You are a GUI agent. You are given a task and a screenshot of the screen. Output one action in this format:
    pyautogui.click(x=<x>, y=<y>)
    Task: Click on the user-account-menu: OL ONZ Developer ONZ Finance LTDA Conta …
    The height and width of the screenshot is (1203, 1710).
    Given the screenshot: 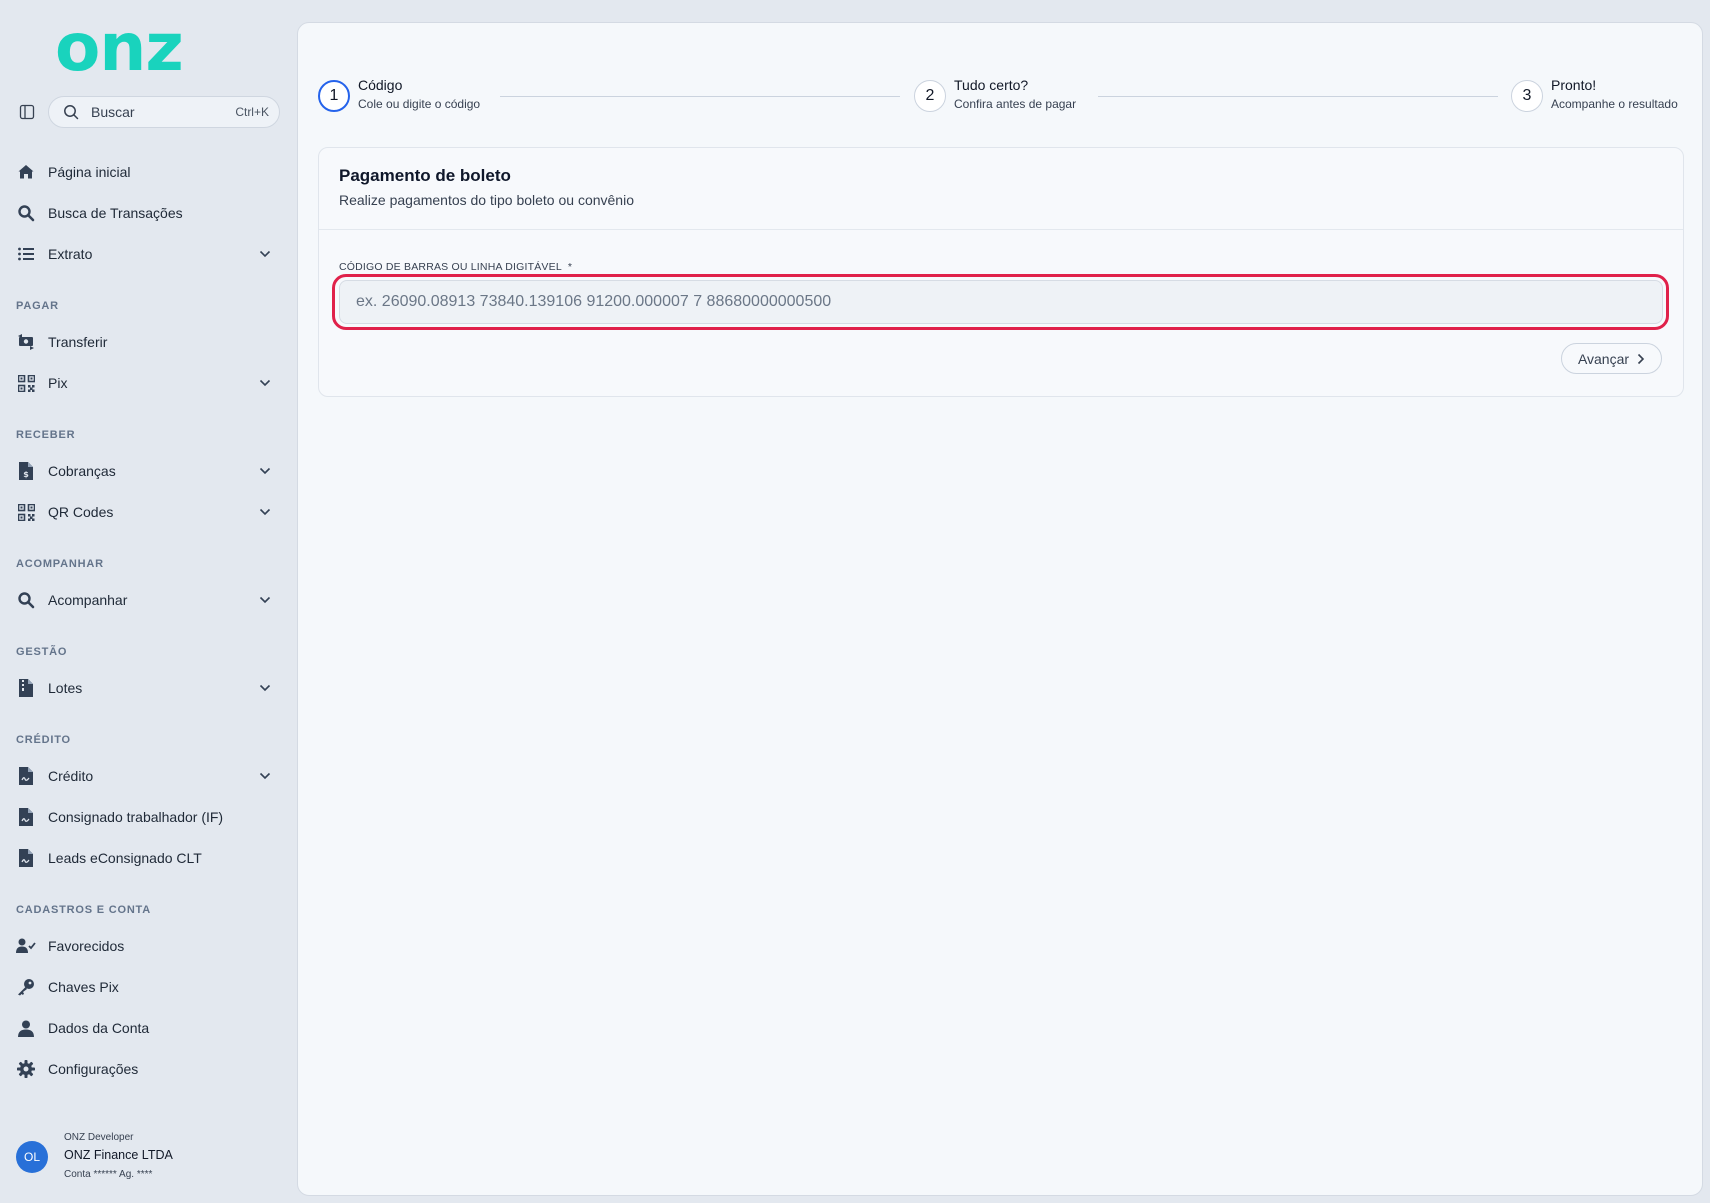 What is the action you would take?
    pyautogui.click(x=146, y=1156)
    